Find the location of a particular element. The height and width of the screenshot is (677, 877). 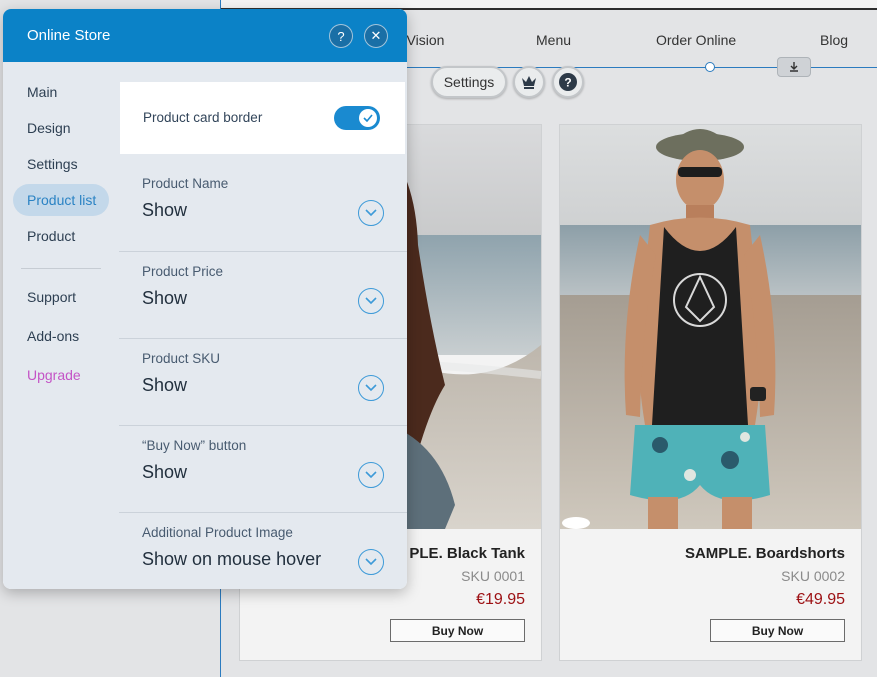

download-button is located at coordinates (794, 67).